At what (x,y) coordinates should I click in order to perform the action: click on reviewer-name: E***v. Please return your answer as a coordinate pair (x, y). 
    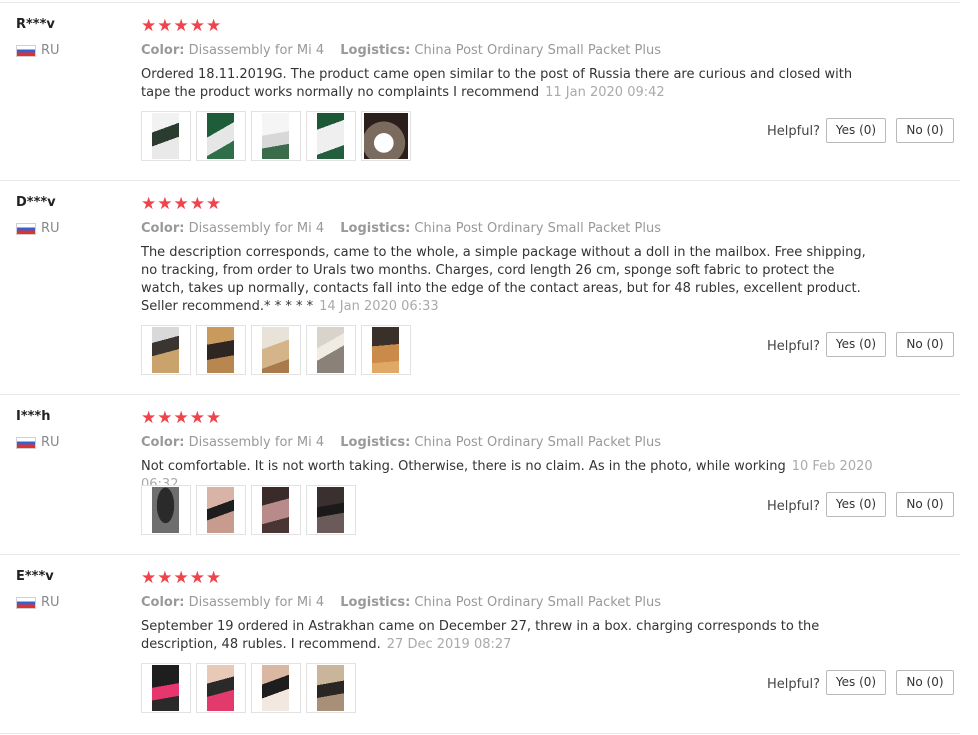
    Looking at the image, I should click on (35, 576).